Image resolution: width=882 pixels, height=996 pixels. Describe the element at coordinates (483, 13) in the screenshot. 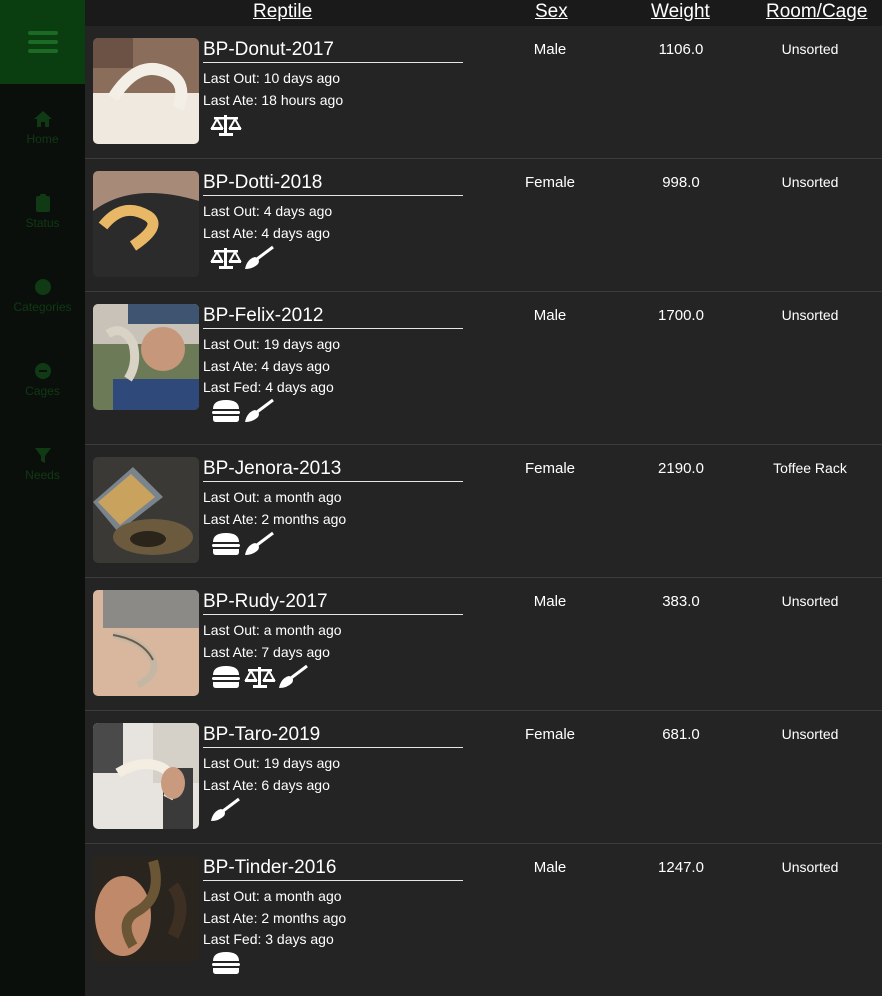

I see `table-header: Reptile Sex Weight Room/Cage` at that location.